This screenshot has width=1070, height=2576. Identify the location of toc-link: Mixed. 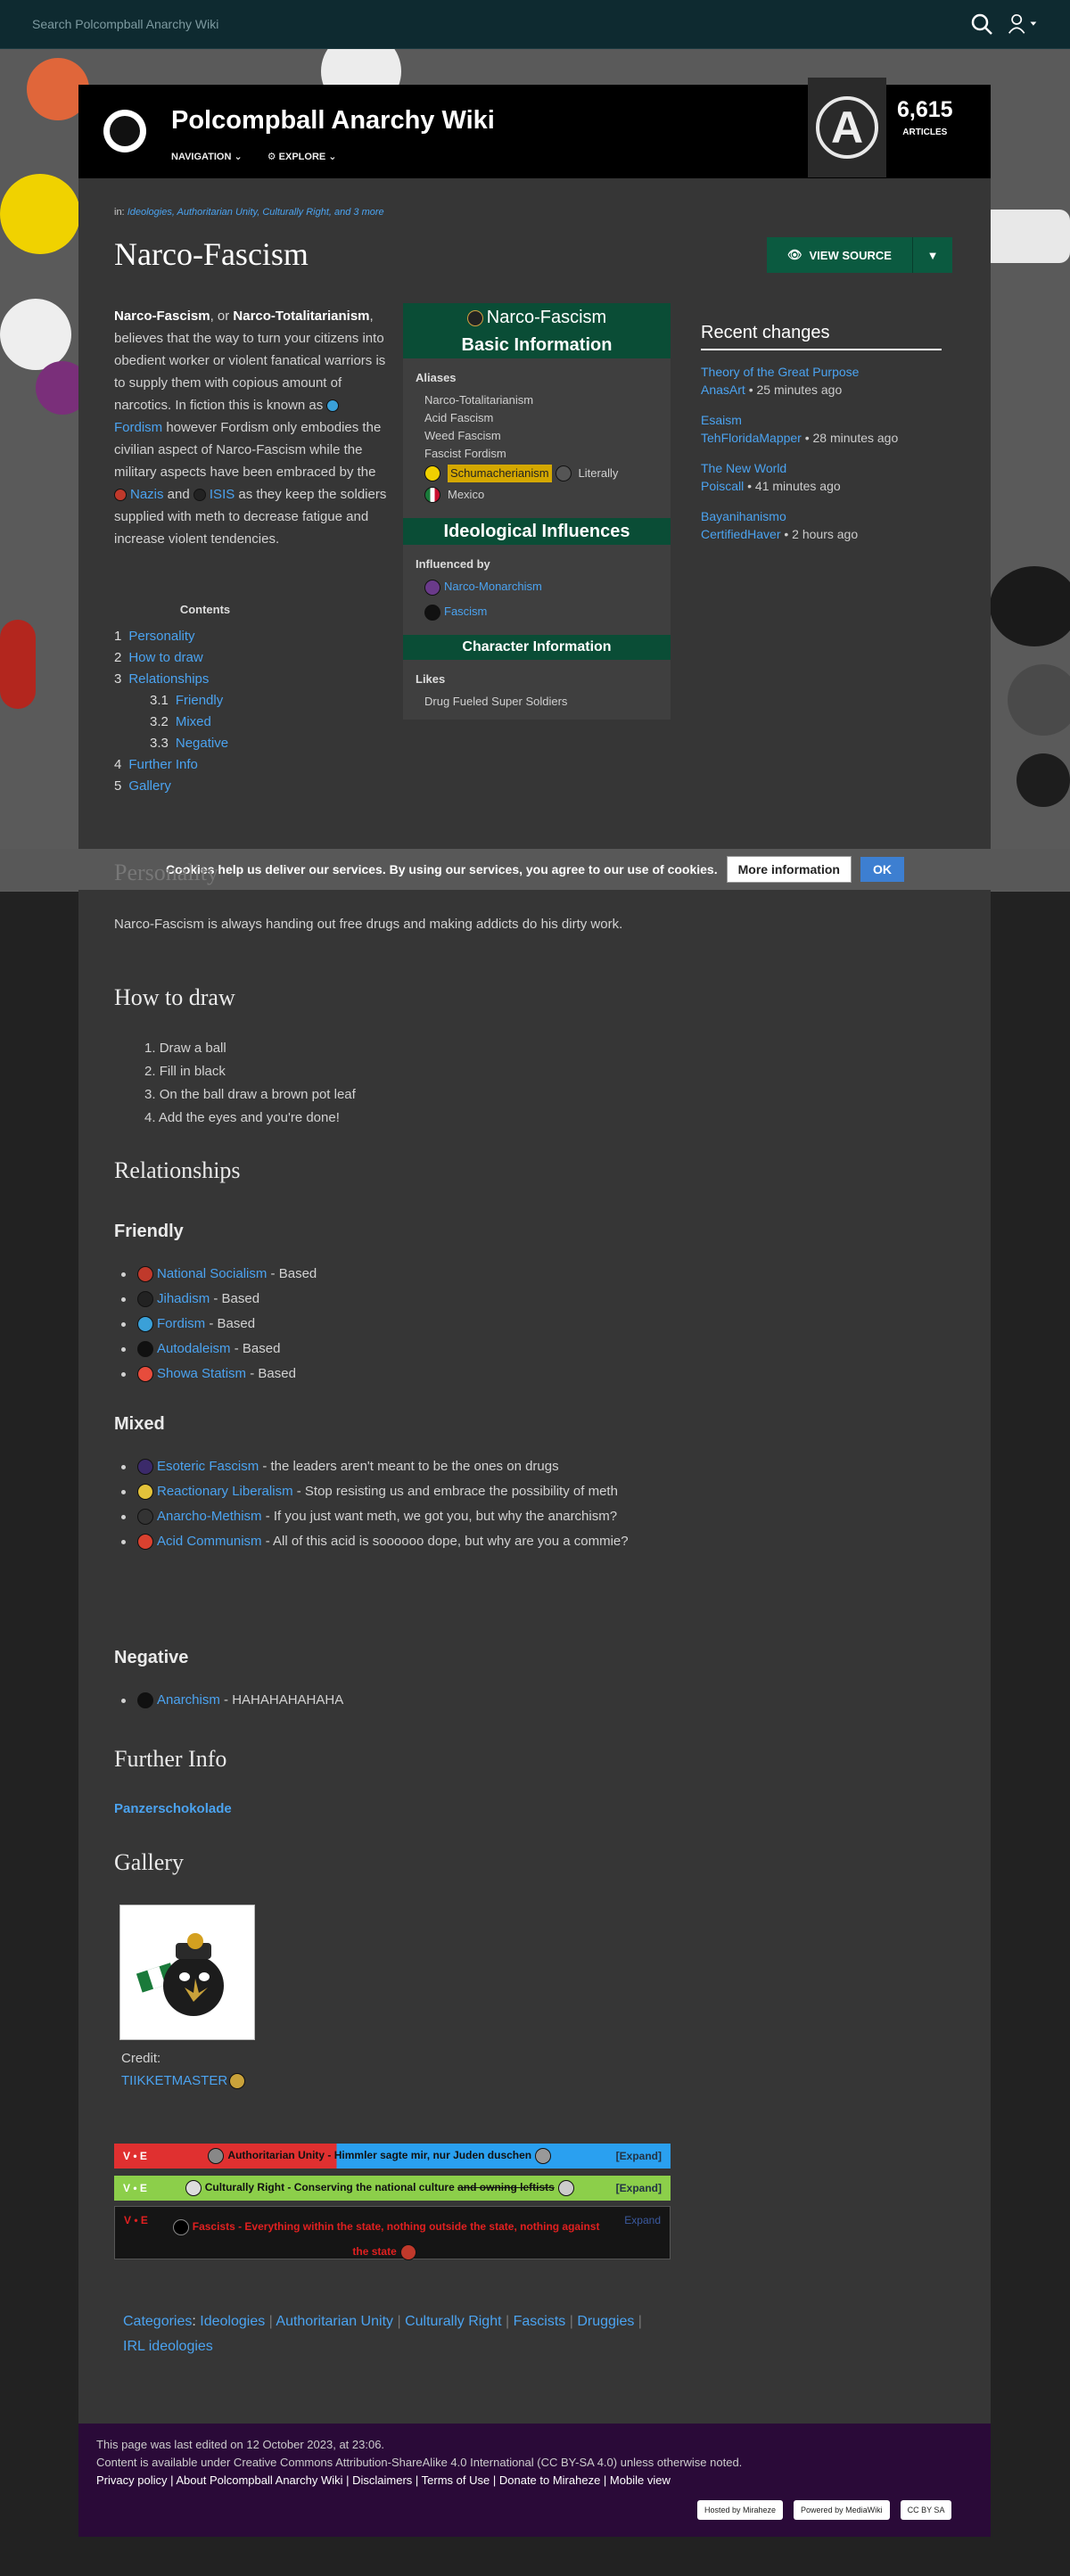
(193, 725).